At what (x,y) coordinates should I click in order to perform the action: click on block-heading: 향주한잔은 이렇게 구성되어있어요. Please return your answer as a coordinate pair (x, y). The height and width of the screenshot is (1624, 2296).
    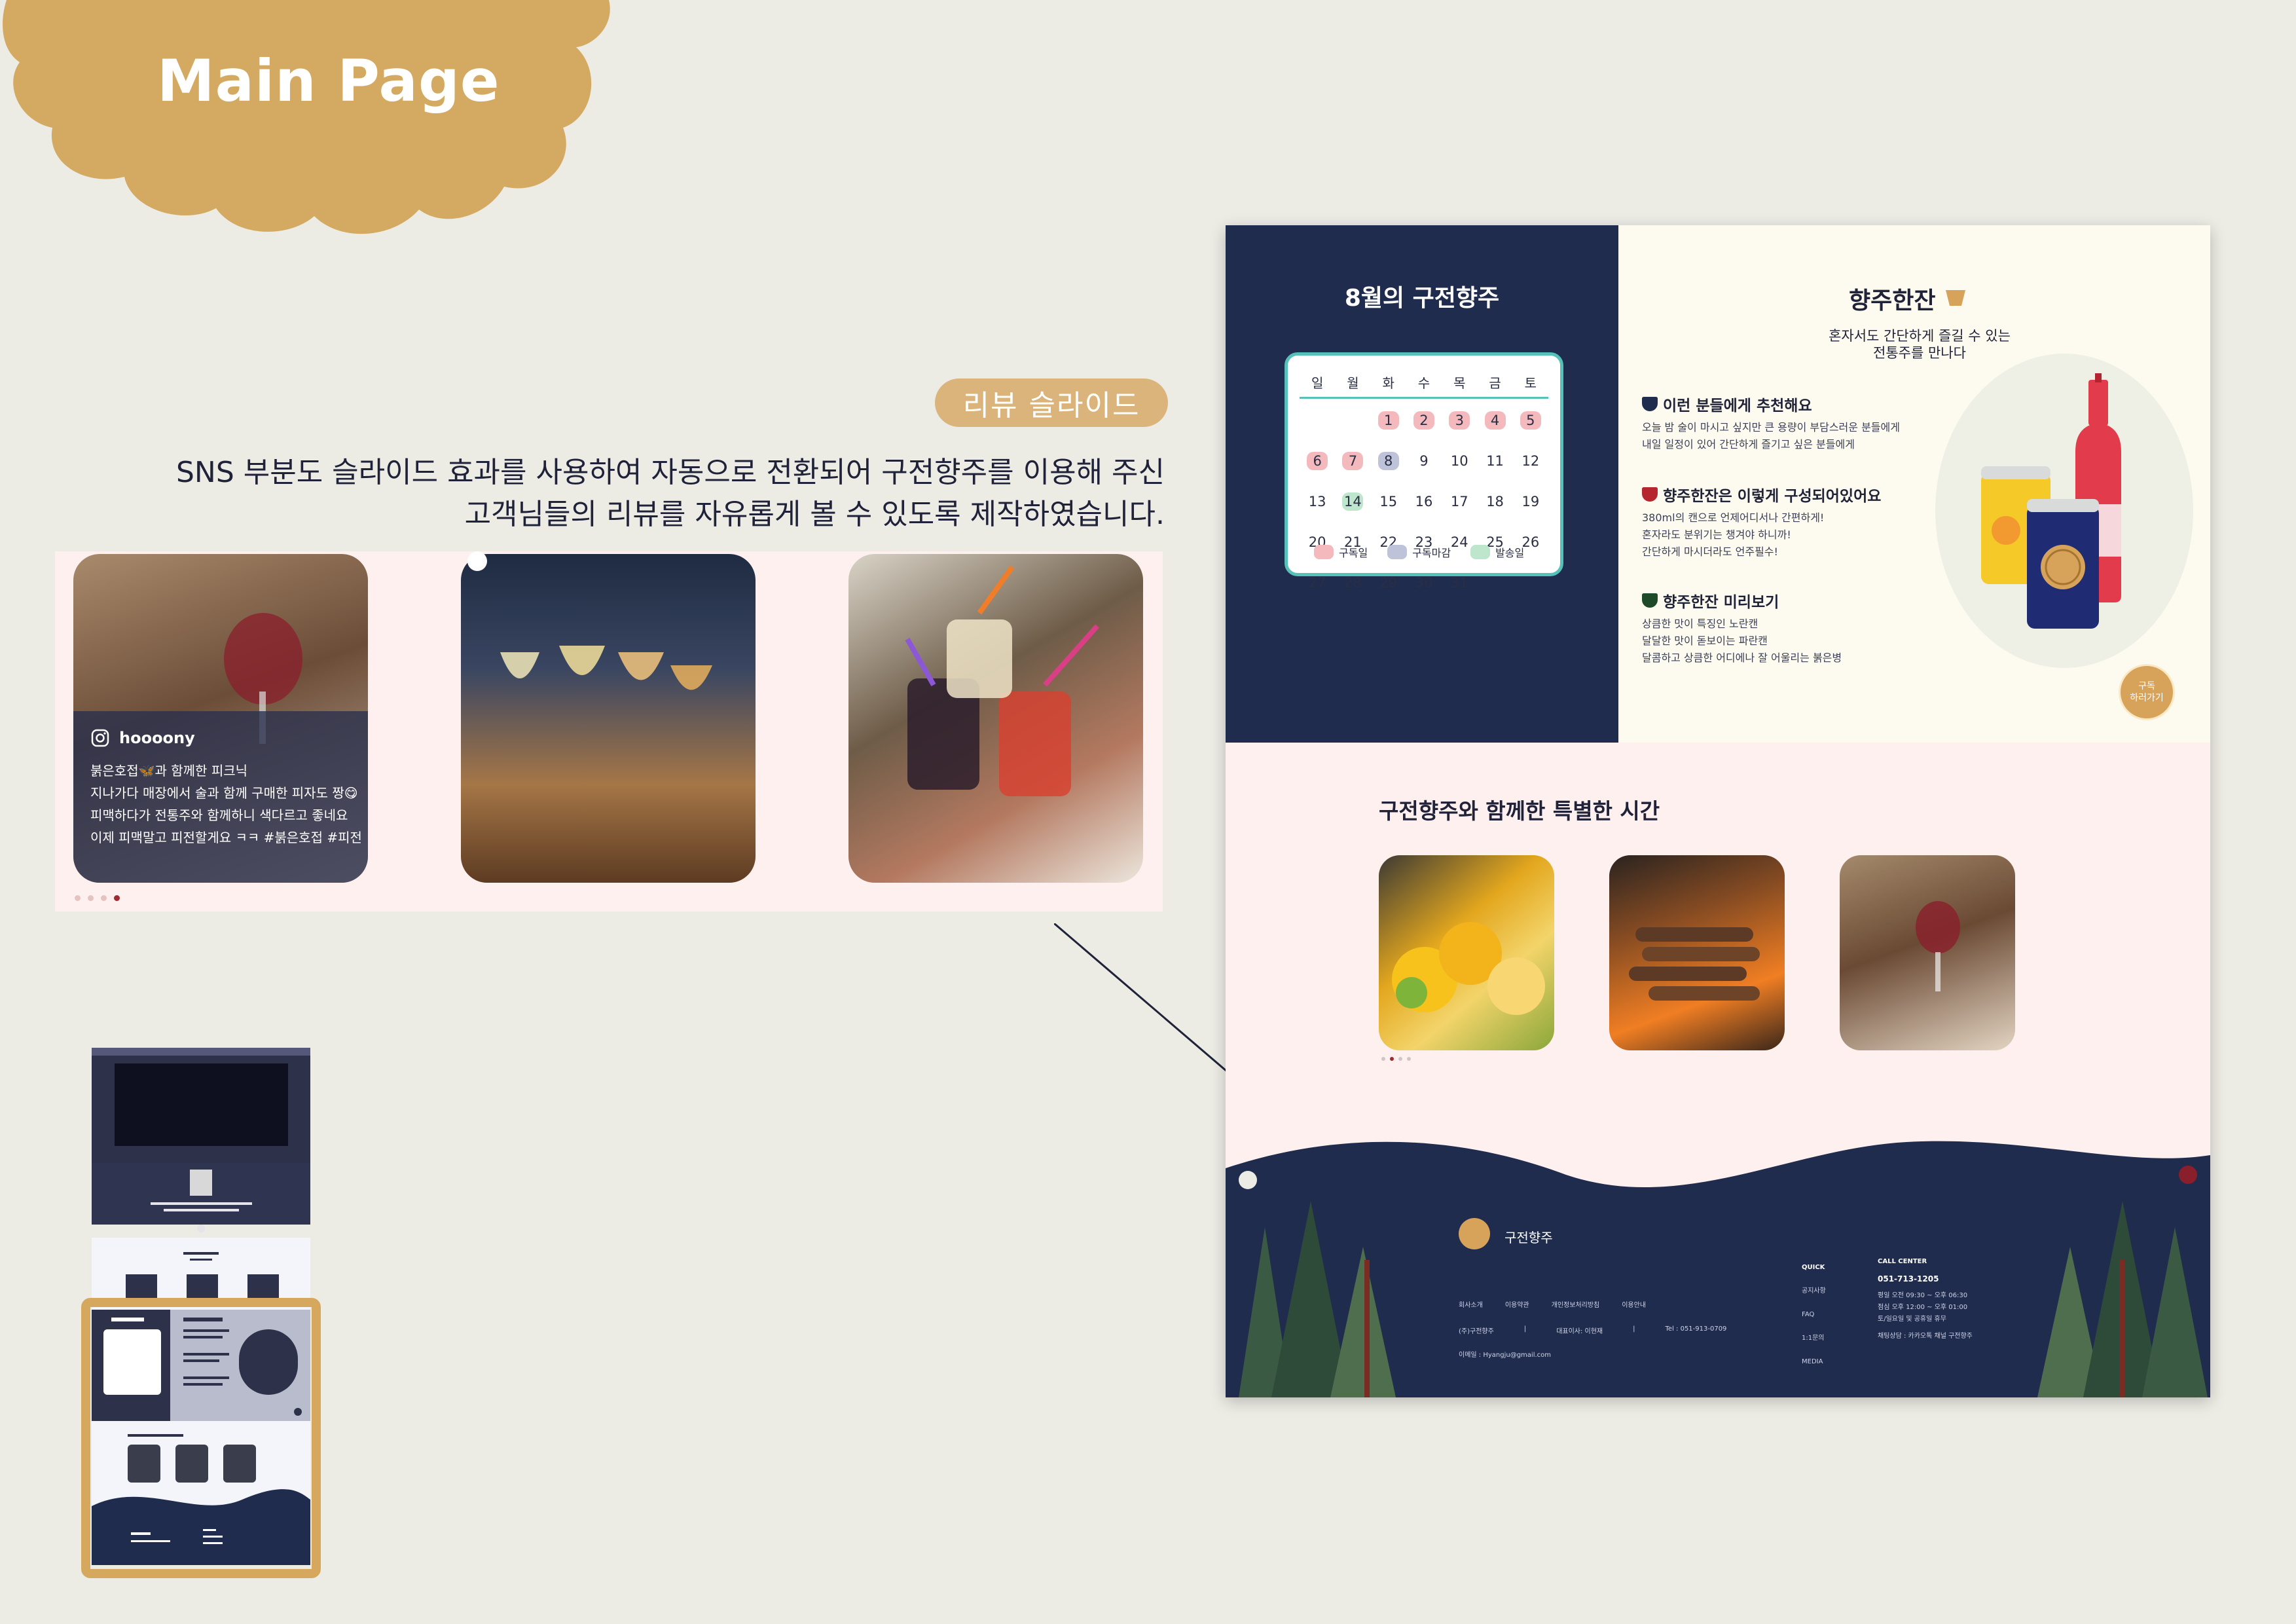
    Looking at the image, I should click on (1805, 494).